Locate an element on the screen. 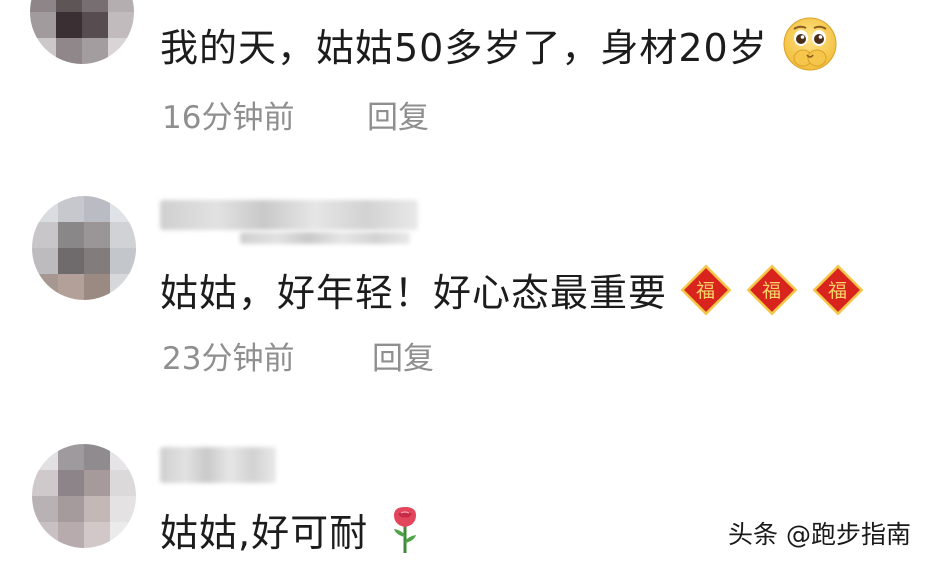 The width and height of the screenshot is (929, 569). comment-body: 我的天，姑姑50多岁了，身材20岁 is located at coordinates (464, 47).